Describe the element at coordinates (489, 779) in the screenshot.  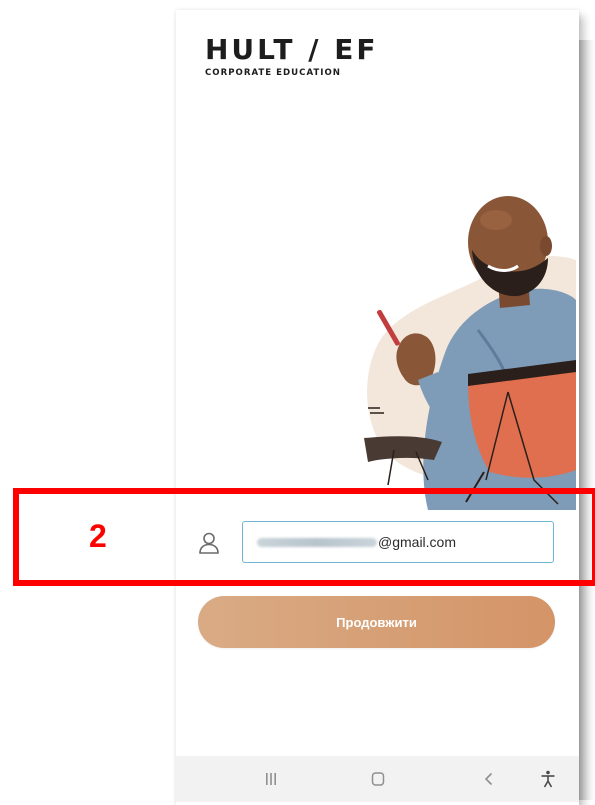
I see `back-icon` at that location.